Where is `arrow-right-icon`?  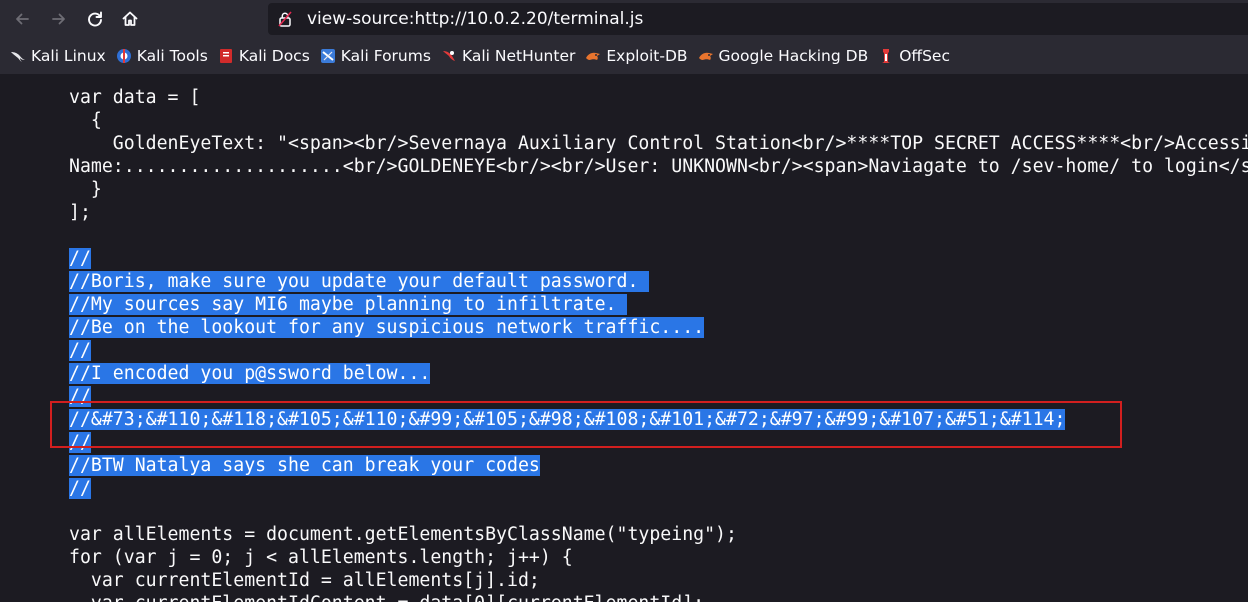 arrow-right-icon is located at coordinates (58, 19).